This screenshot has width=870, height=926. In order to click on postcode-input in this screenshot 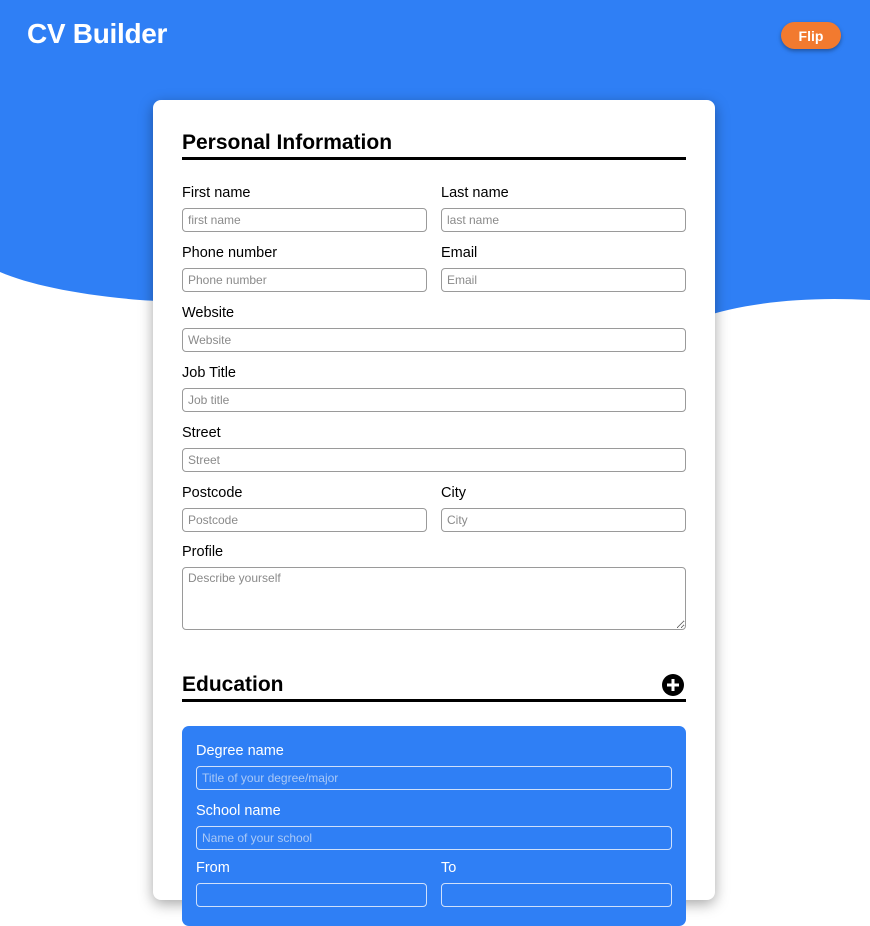, I will do `click(304, 520)`.